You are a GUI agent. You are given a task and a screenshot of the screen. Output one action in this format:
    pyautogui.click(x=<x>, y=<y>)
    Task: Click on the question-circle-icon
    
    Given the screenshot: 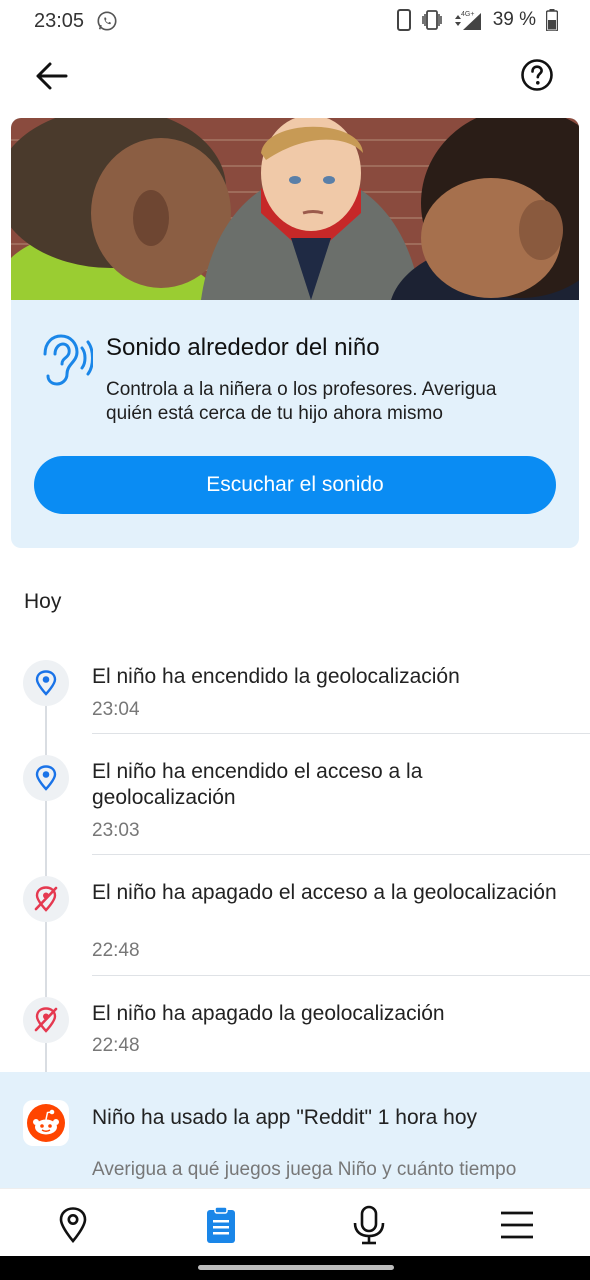 What is the action you would take?
    pyautogui.click(x=537, y=75)
    